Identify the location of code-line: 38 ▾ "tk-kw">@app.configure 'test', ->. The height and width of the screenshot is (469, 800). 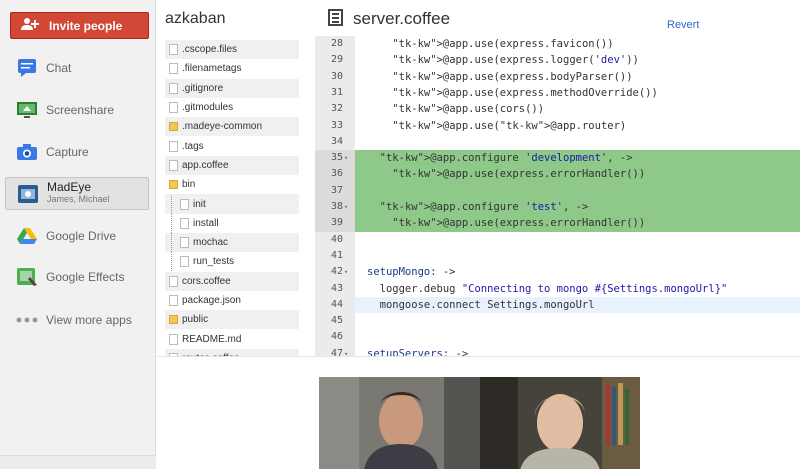
(557, 207).